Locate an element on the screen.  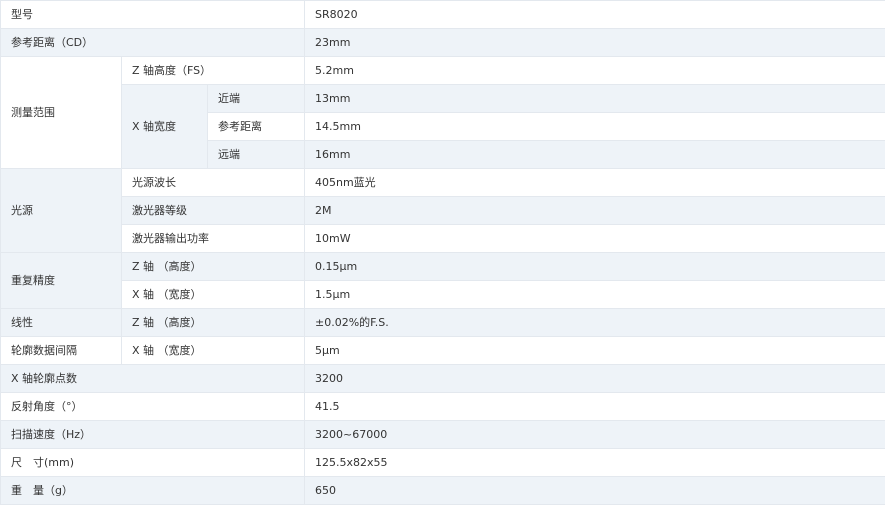
laser-class-value: 2M is located at coordinates (594, 210).